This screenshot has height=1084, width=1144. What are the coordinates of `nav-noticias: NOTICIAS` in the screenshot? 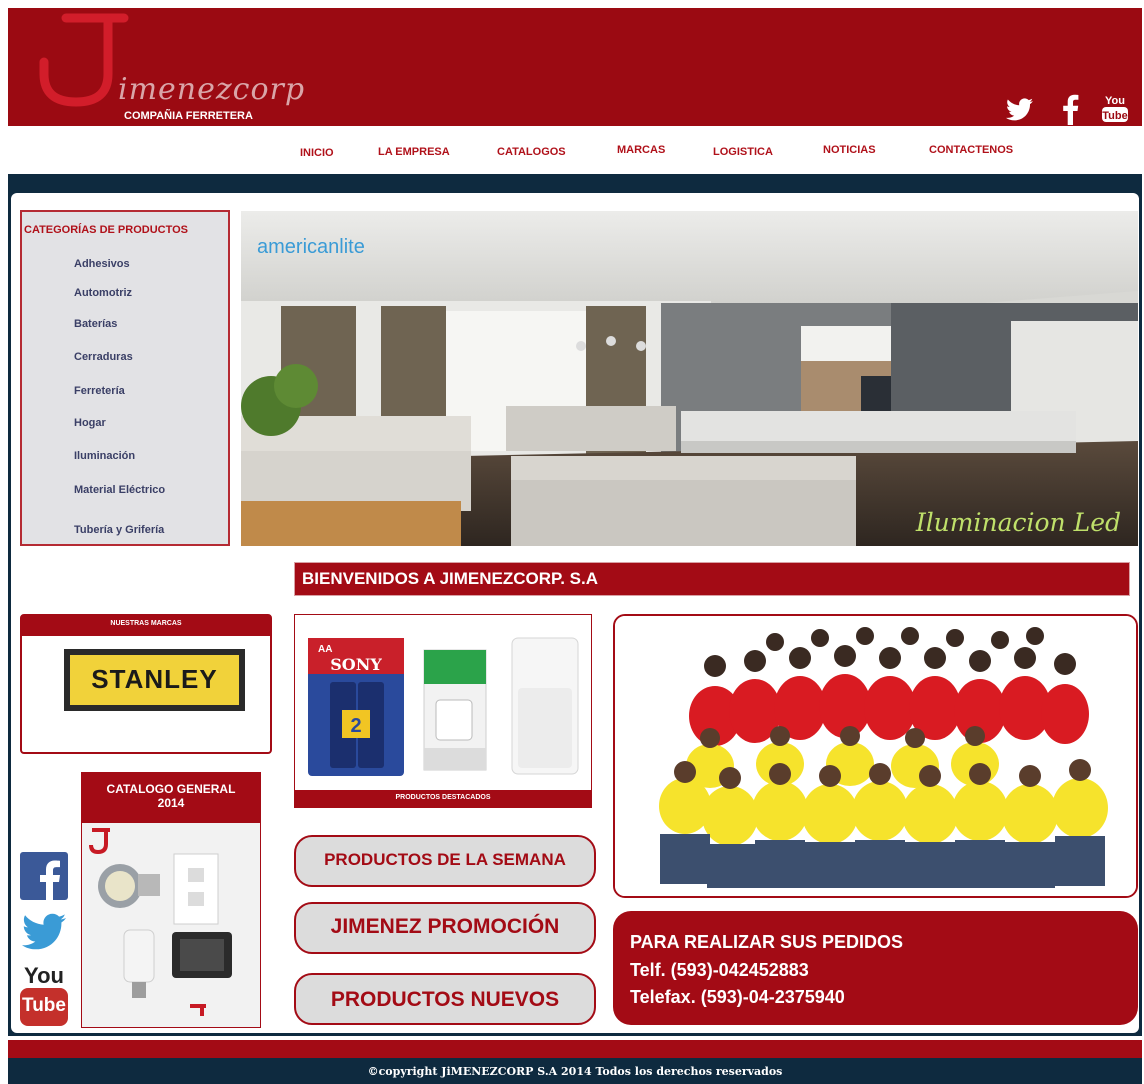 It's located at (849, 150).